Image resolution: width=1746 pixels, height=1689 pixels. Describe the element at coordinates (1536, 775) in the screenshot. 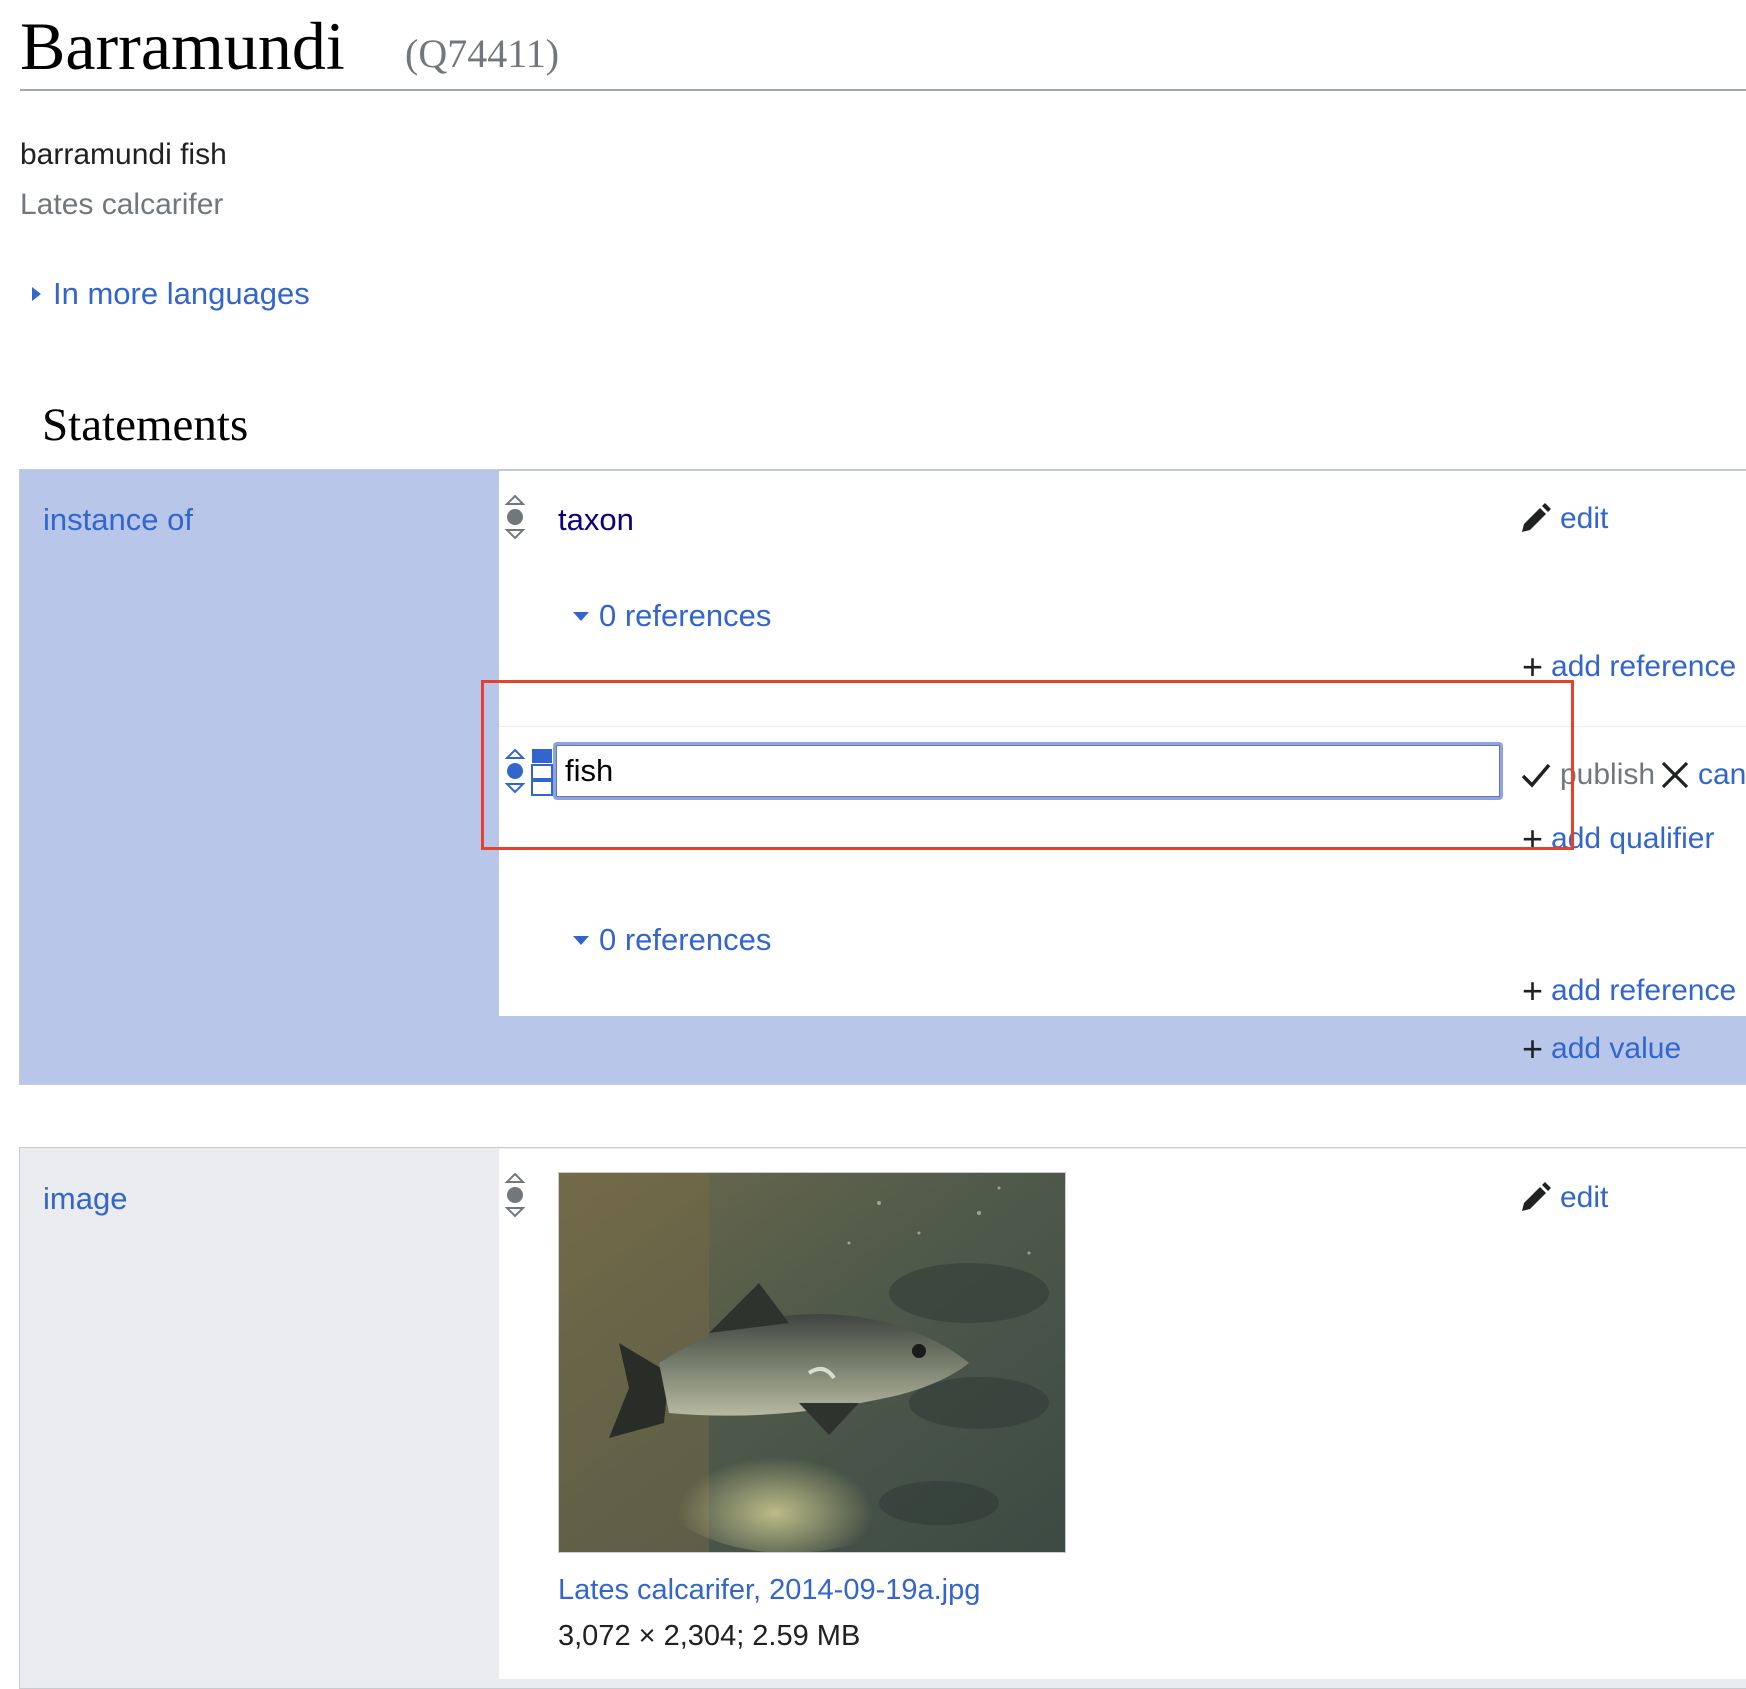

I see `checkmark-icon` at that location.